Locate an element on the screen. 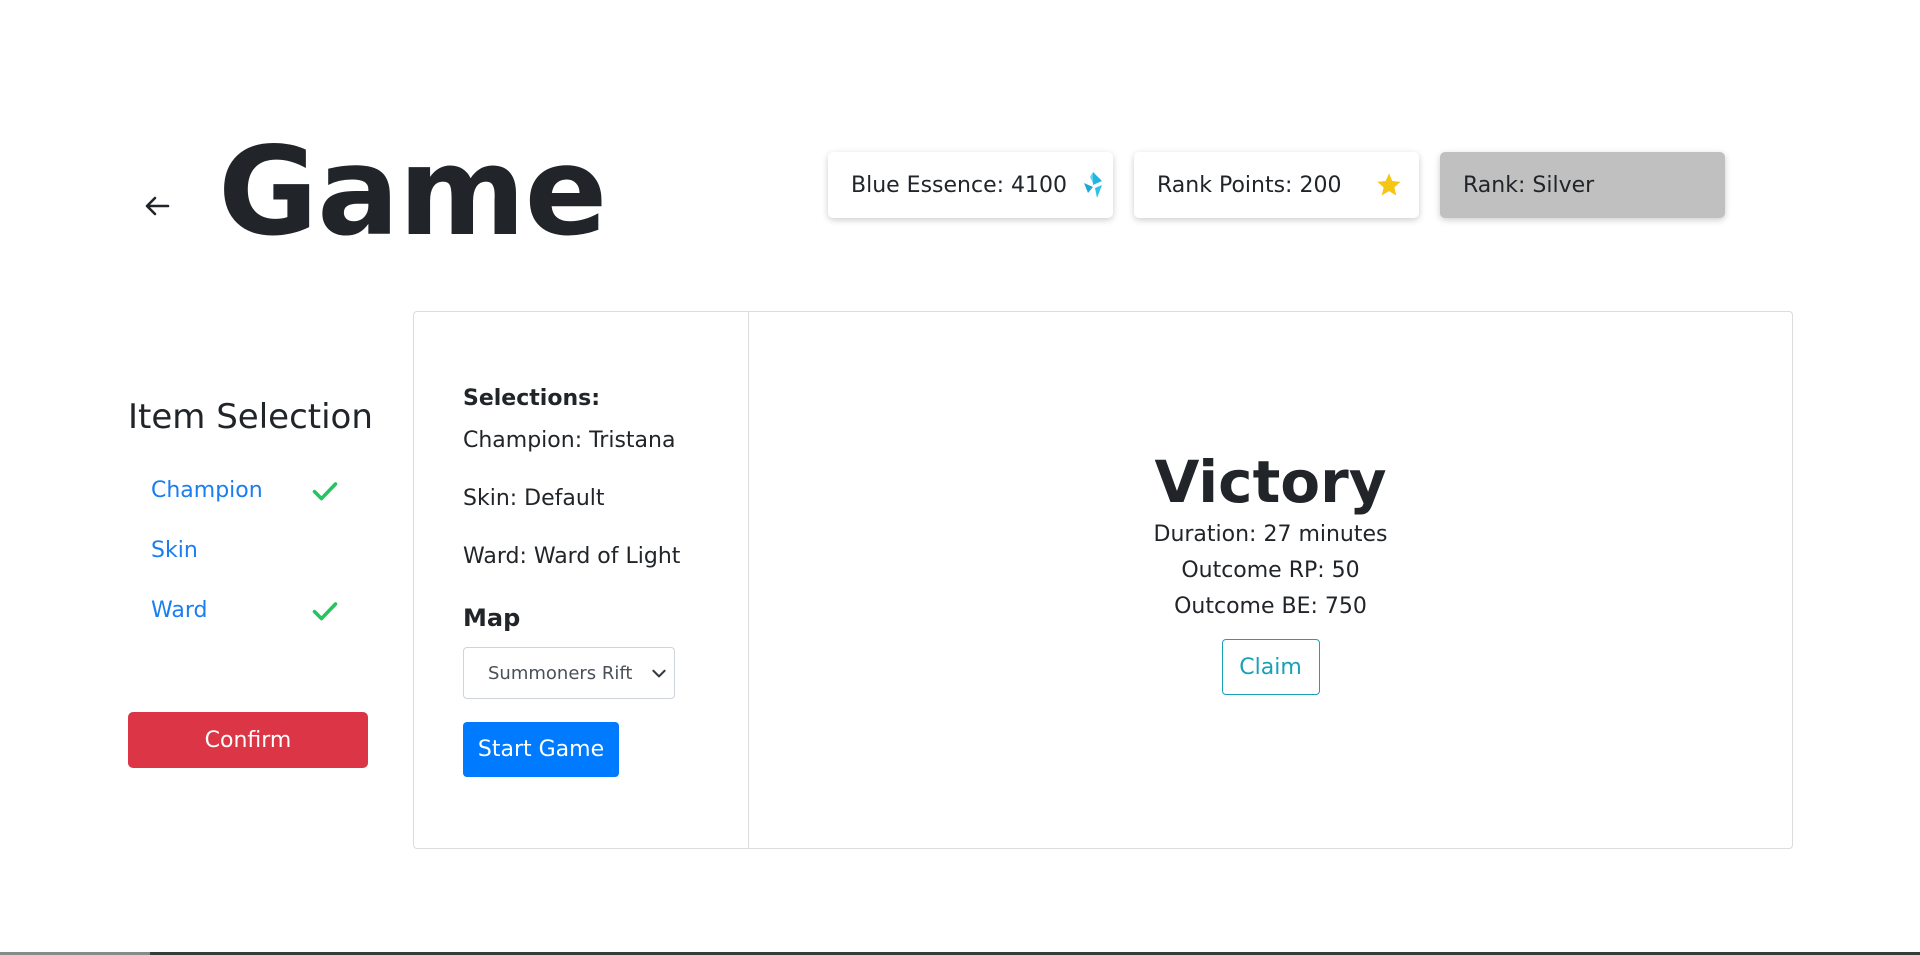 The width and height of the screenshot is (1920, 955). result-title: Victory is located at coordinates (1270, 482).